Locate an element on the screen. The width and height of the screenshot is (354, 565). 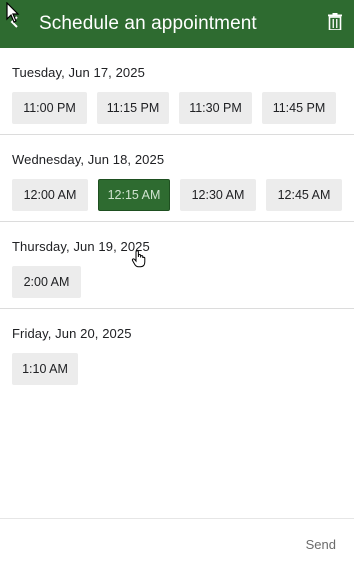
time-slot-button: 12:00 AM is located at coordinates (50, 195).